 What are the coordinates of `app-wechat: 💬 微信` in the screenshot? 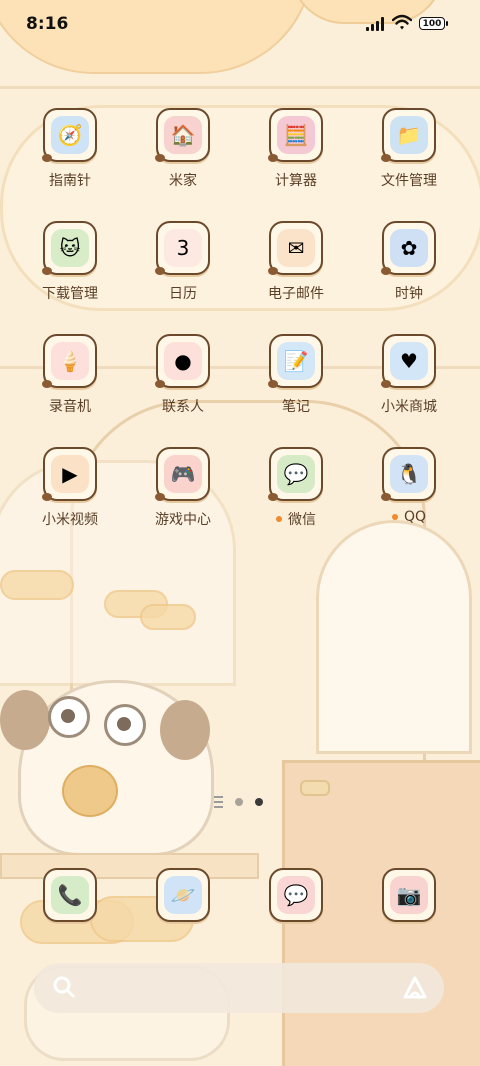 It's located at (296, 488).